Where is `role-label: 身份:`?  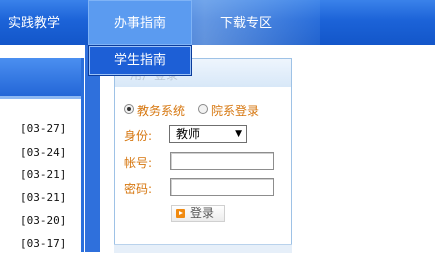
role-label: 身份: is located at coordinates (138, 136).